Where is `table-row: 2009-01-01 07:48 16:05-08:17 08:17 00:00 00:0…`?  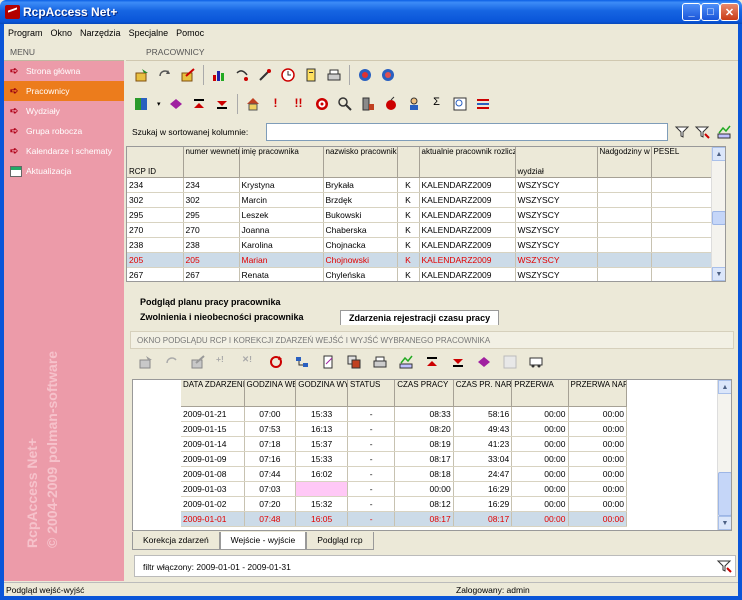 table-row: 2009-01-01 07:48 16:05-08:17 08:17 00:00 00:0… is located at coordinates (404, 519).